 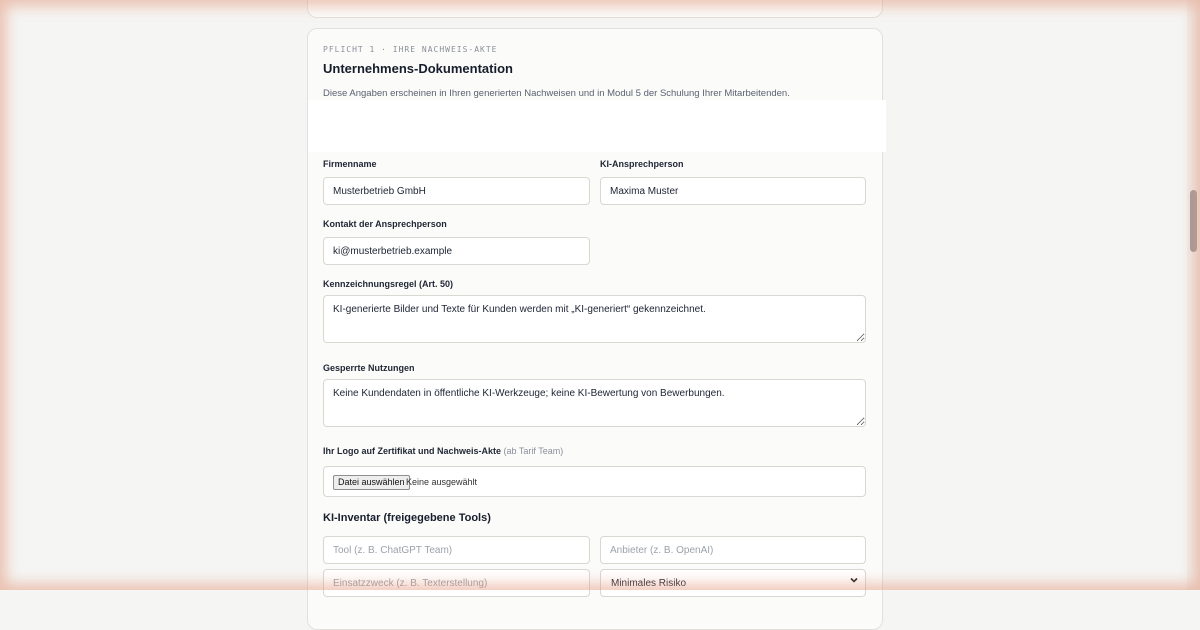 I want to click on labeling-rule-label: Kennzeichnungsregel (Art. 50), so click(x=388, y=284).